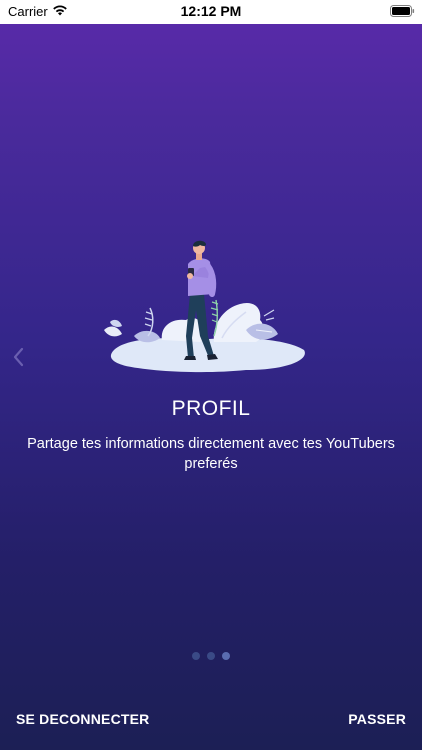 The image size is (422, 750). I want to click on skip-button: PASSER, so click(377, 719).